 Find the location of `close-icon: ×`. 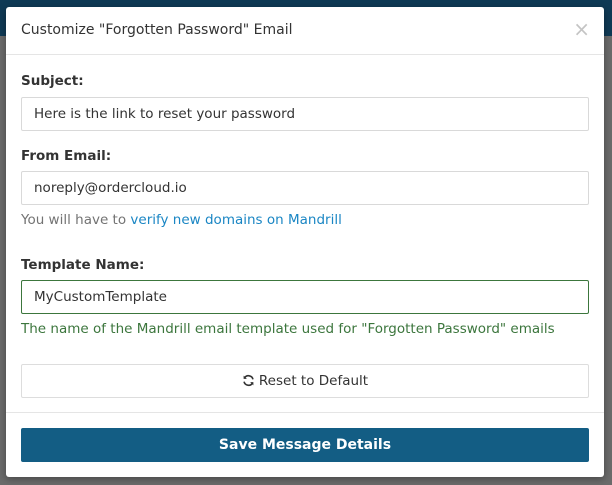

close-icon: × is located at coordinates (581, 29).